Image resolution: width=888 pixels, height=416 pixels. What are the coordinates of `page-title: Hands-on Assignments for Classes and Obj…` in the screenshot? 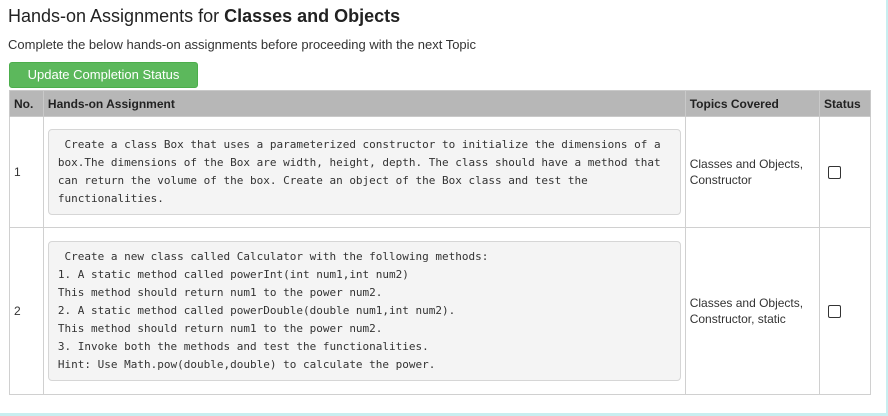 It's located at (204, 16).